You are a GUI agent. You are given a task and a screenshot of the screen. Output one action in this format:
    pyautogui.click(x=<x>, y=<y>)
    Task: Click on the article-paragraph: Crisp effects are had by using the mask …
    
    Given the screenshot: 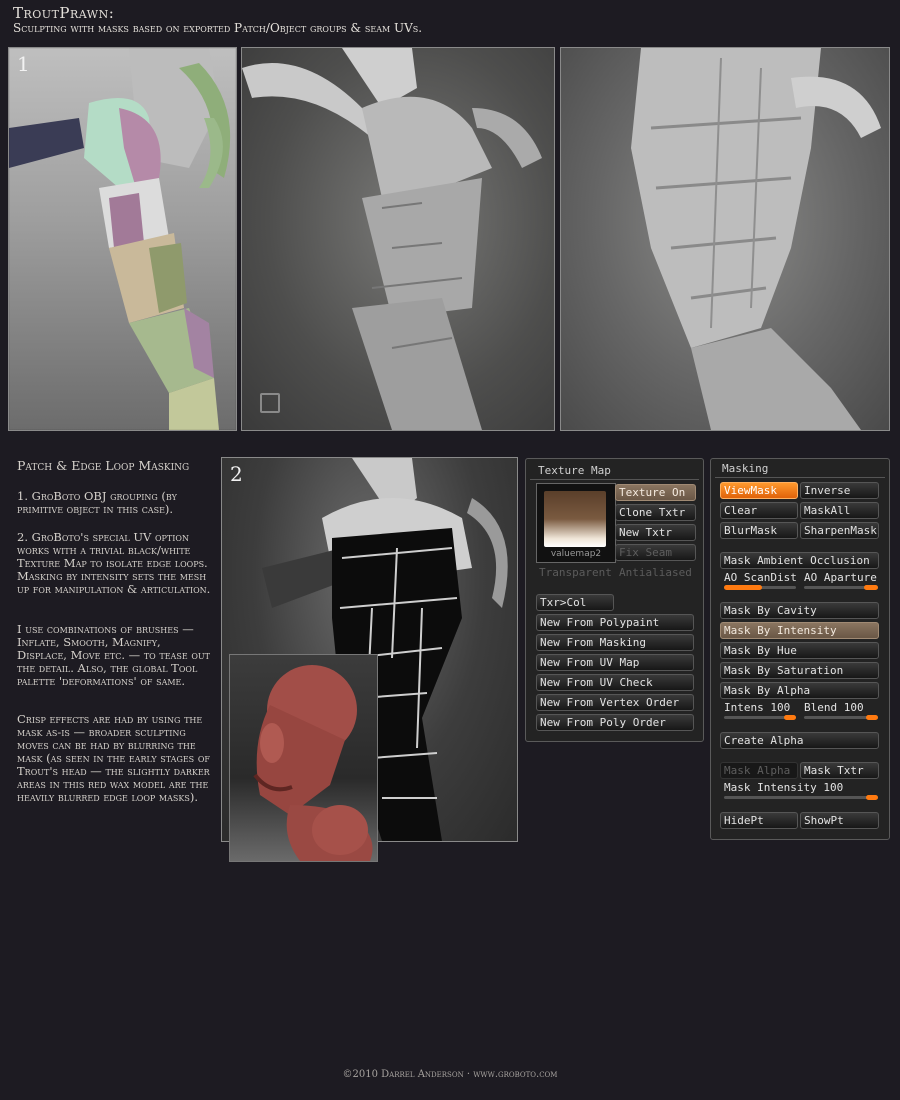 What is the action you would take?
    pyautogui.click(x=113, y=758)
    